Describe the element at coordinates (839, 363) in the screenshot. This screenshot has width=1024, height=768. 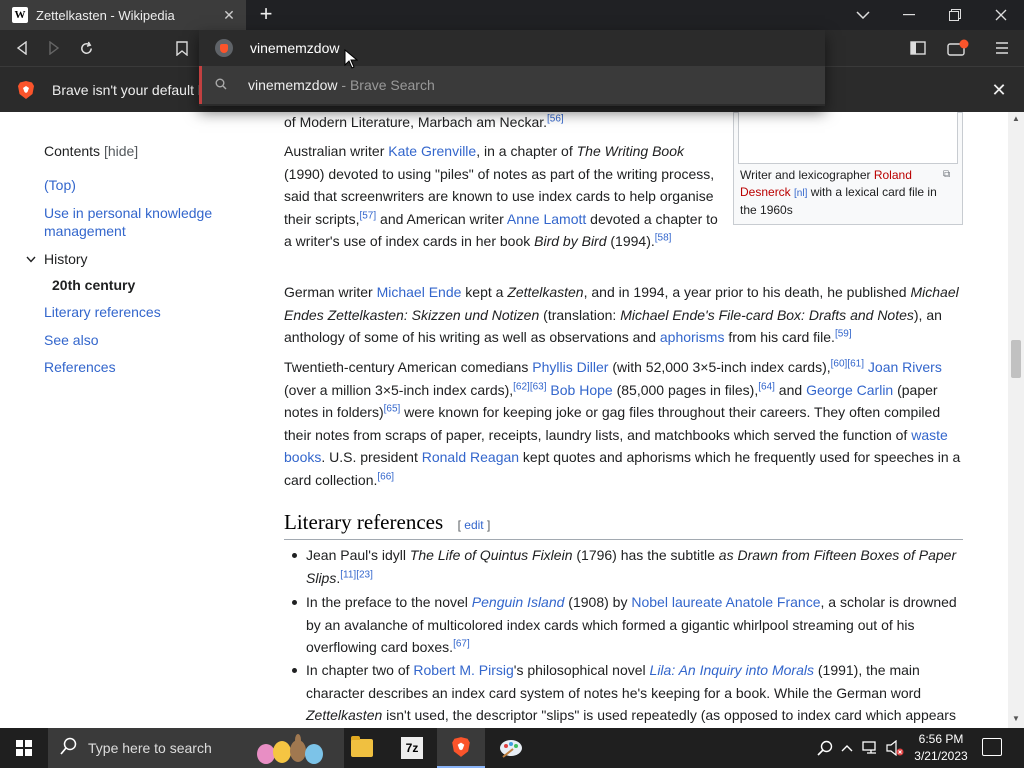
I see `citation-60: [60]` at that location.